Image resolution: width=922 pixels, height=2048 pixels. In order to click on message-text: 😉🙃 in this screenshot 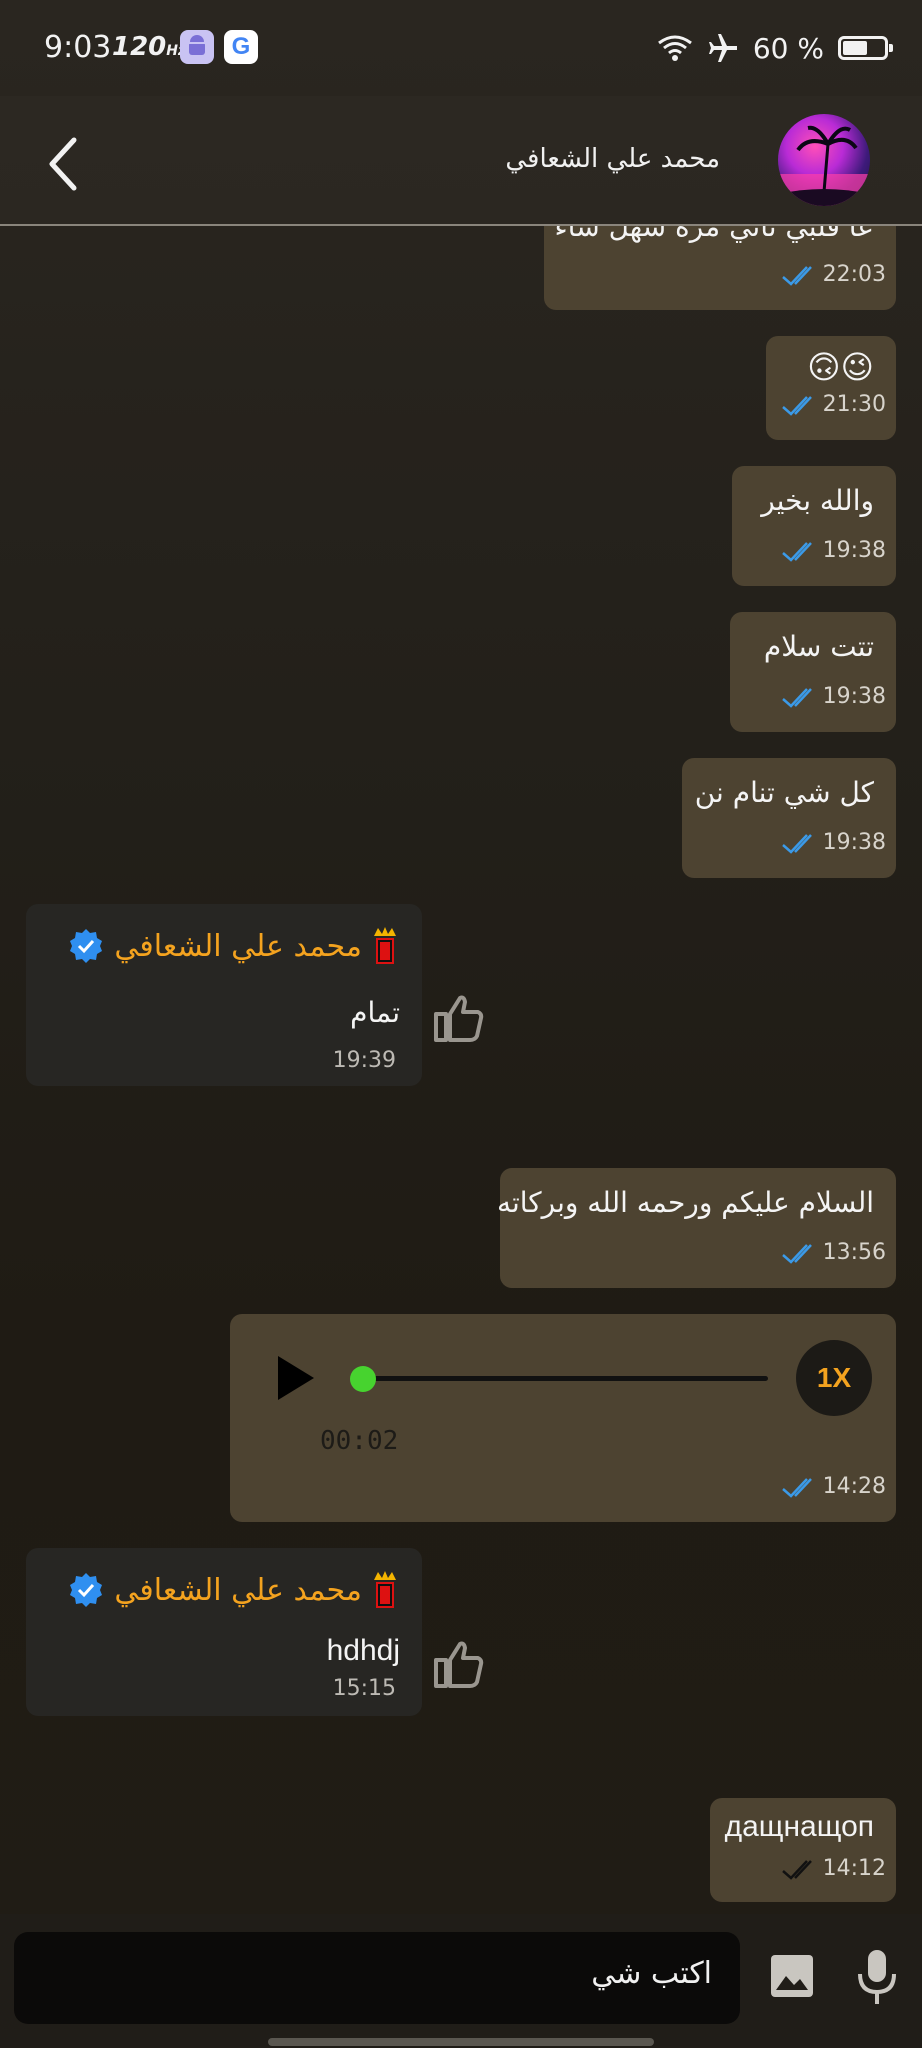, I will do `click(840, 367)`.